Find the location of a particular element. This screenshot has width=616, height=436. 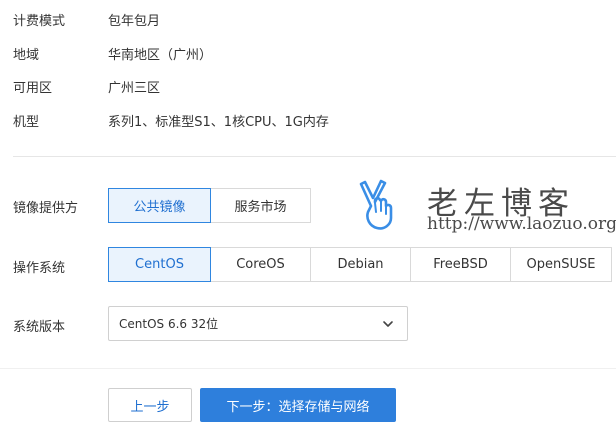

chevron-down-icon is located at coordinates (388, 324).